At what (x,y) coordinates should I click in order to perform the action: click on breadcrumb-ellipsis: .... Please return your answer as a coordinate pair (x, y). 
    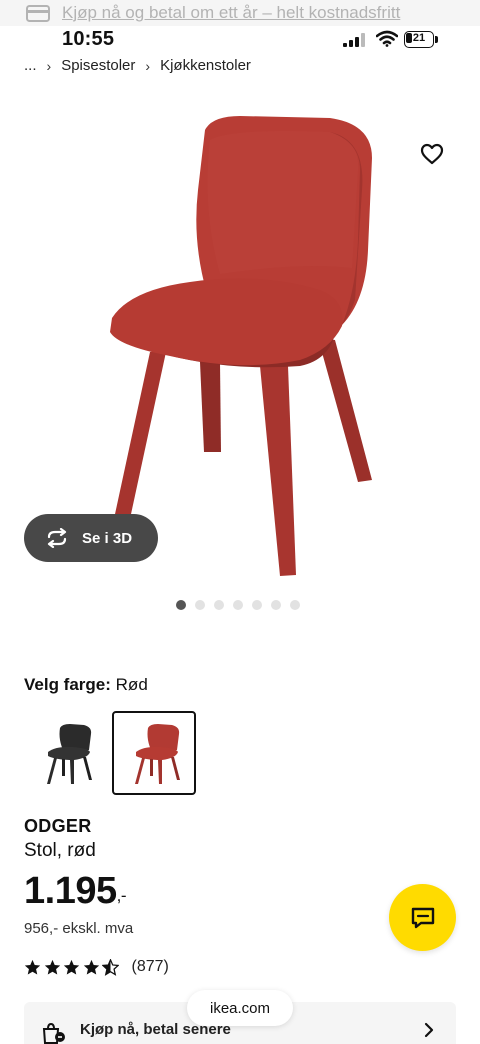
    Looking at the image, I should click on (30, 65).